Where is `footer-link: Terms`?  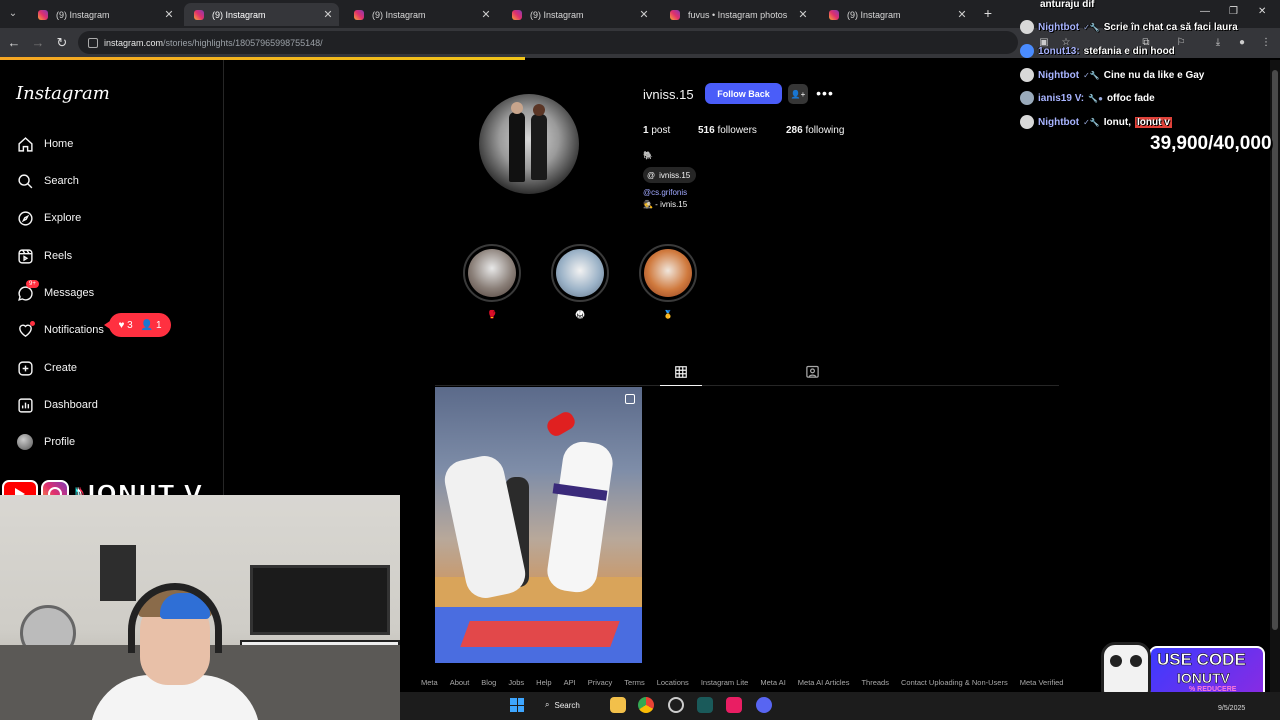
footer-link: Terms is located at coordinates (634, 682).